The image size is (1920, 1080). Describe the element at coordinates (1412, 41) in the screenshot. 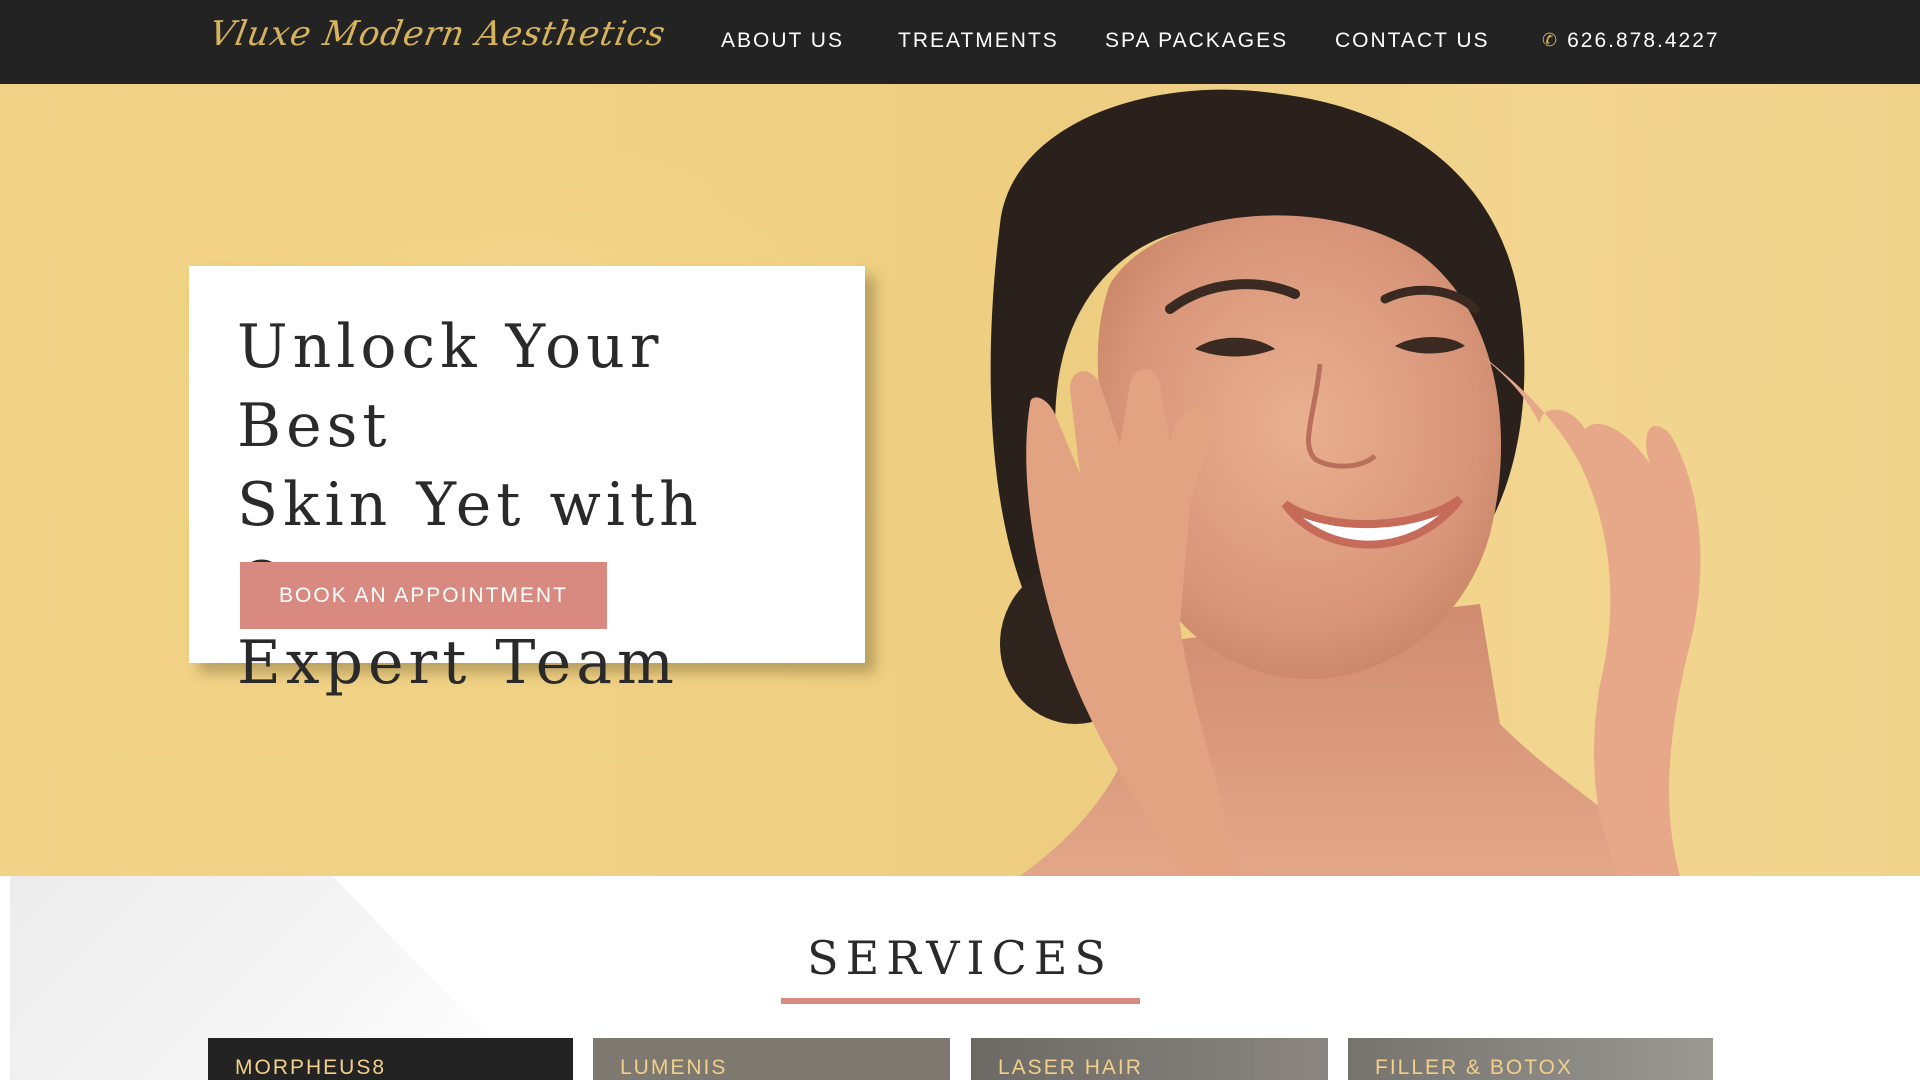

I see `nav-contact-us: CONTACT US` at that location.